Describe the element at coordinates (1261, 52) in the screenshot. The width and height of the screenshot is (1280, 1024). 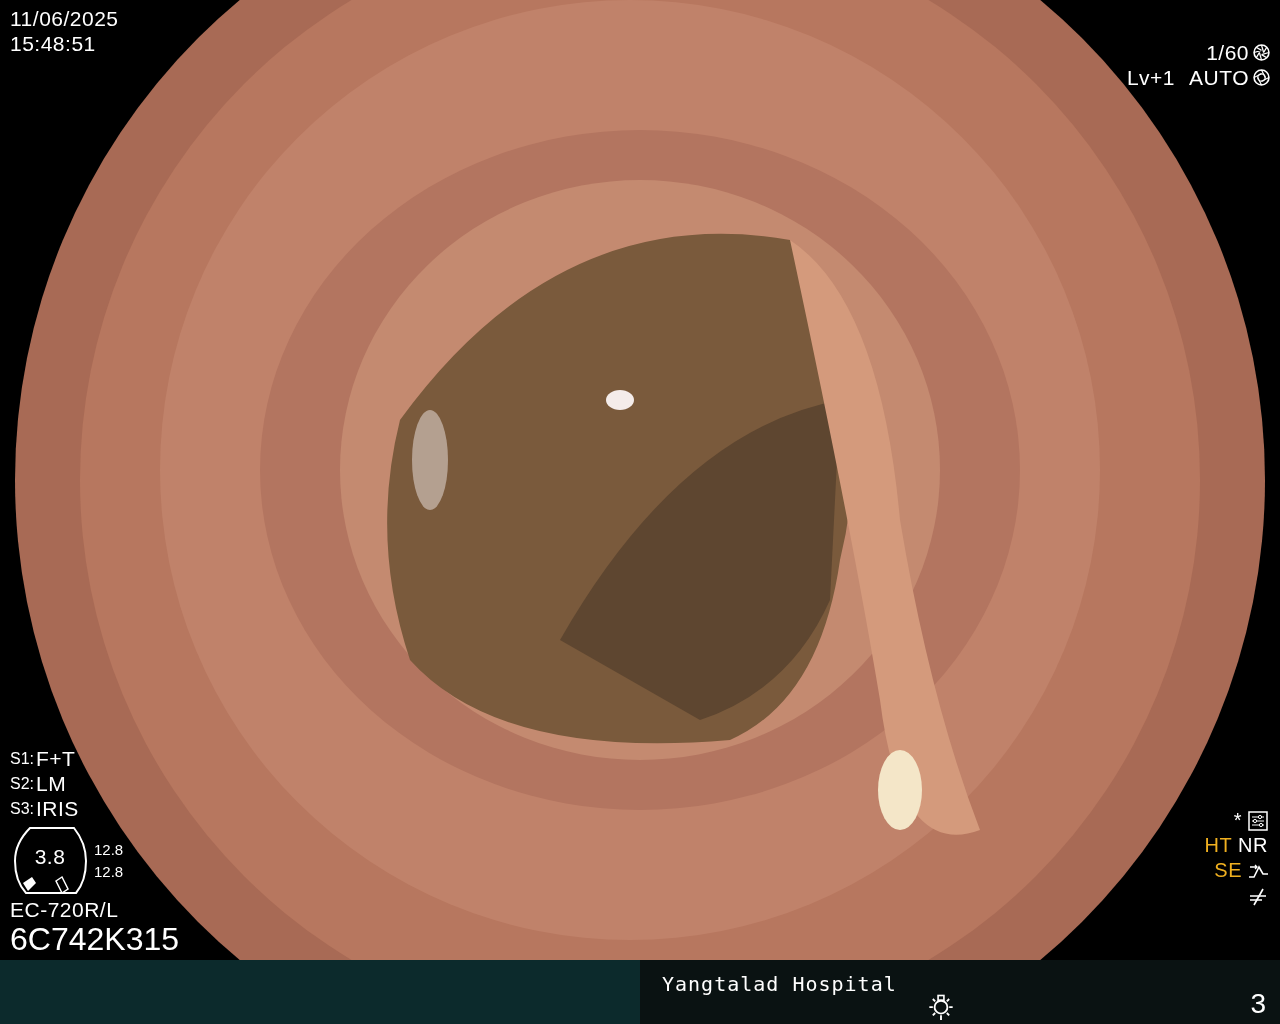
I see `shutter-icon` at that location.